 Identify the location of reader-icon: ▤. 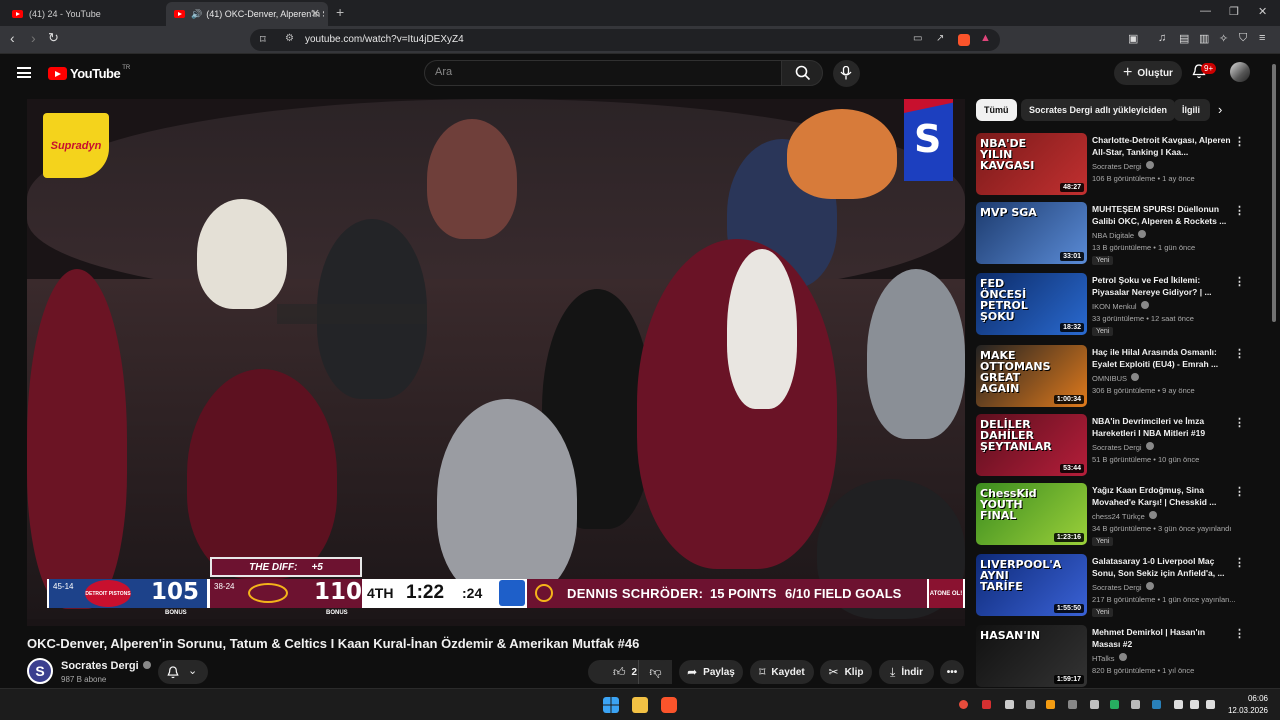
(1184, 38).